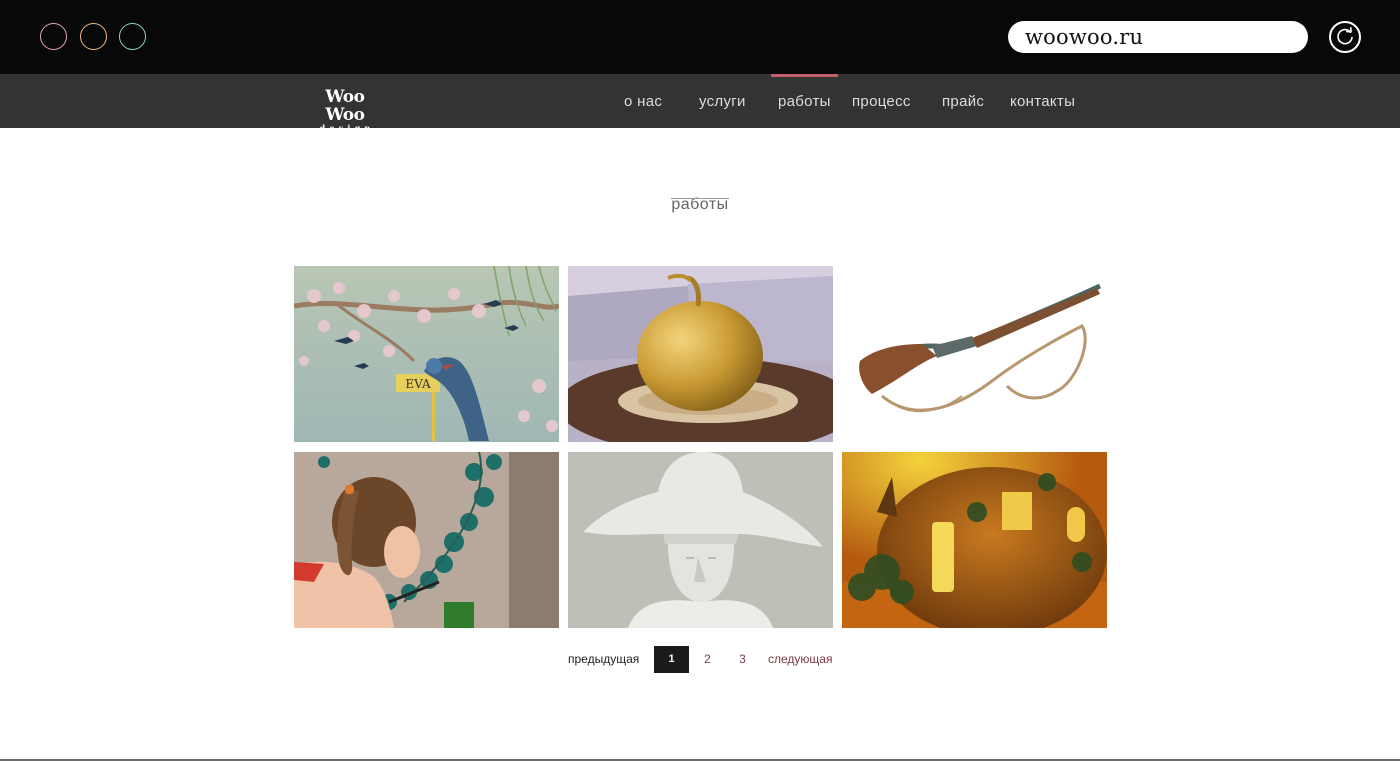  I want to click on window-close-button, so click(53, 36).